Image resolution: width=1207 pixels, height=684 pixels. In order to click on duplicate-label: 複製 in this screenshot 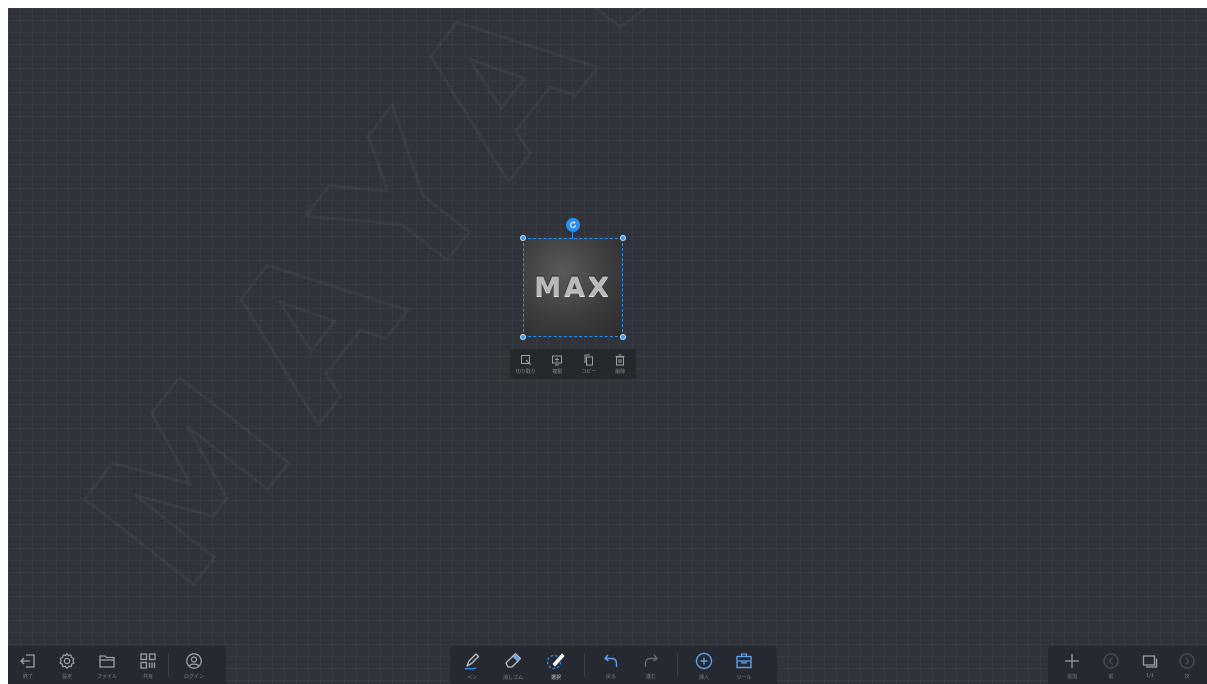, I will do `click(557, 371)`.